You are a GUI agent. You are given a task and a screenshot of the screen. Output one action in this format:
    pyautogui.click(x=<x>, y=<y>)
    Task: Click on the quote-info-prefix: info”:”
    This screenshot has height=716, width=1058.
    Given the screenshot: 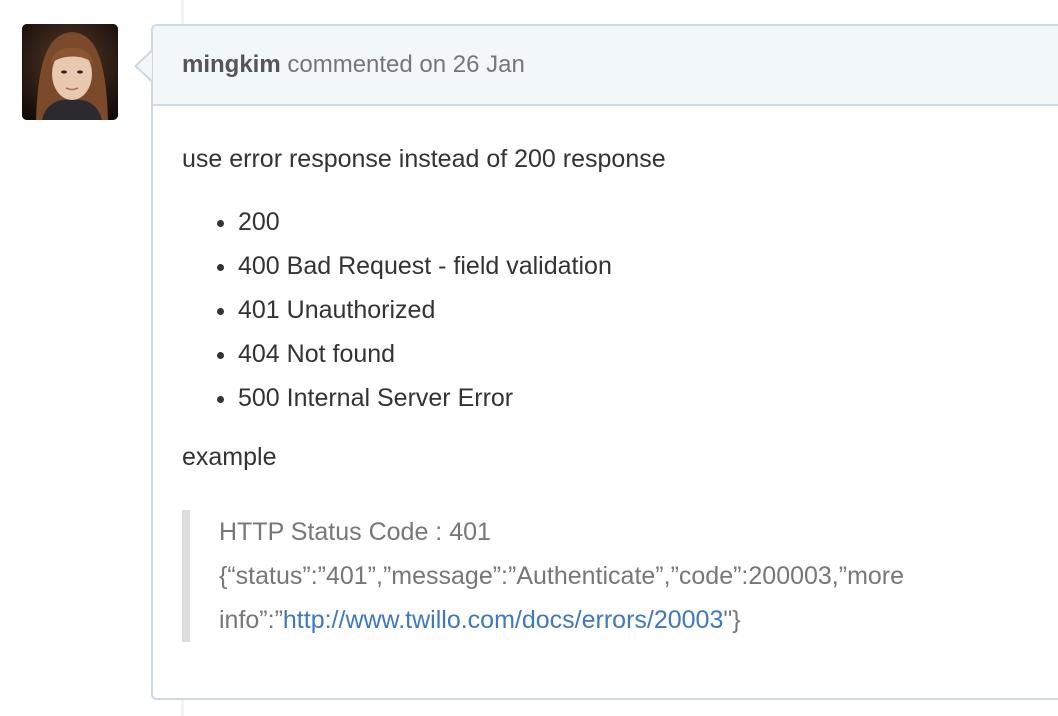 What is the action you would take?
    pyautogui.click(x=251, y=620)
    